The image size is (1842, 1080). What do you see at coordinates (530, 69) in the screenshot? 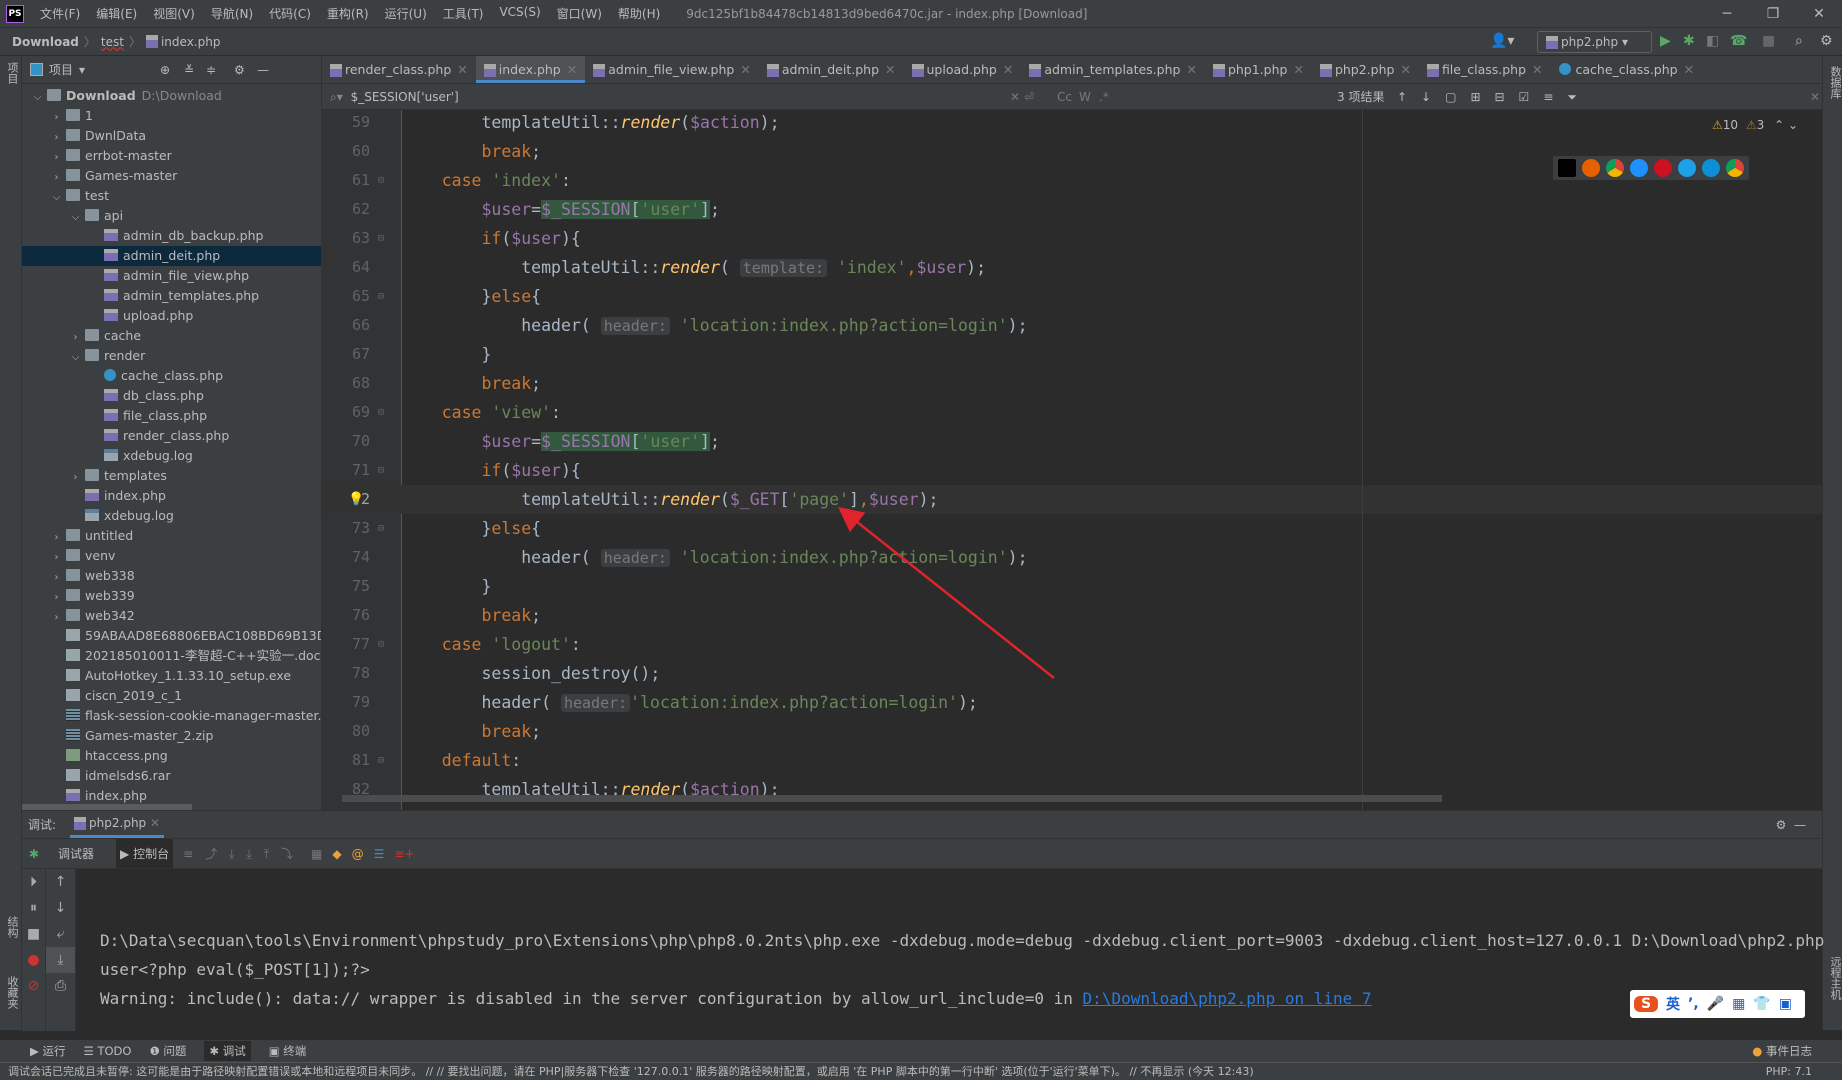
I see `editor-tab: index.php ✕` at bounding box center [530, 69].